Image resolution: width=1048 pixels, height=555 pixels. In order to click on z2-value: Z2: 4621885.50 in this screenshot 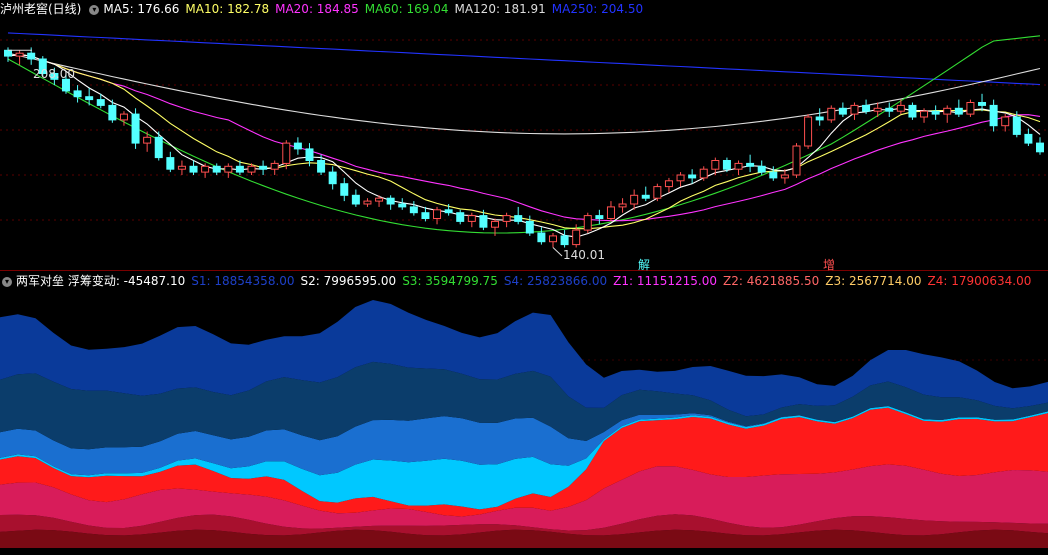, I will do `click(771, 281)`.